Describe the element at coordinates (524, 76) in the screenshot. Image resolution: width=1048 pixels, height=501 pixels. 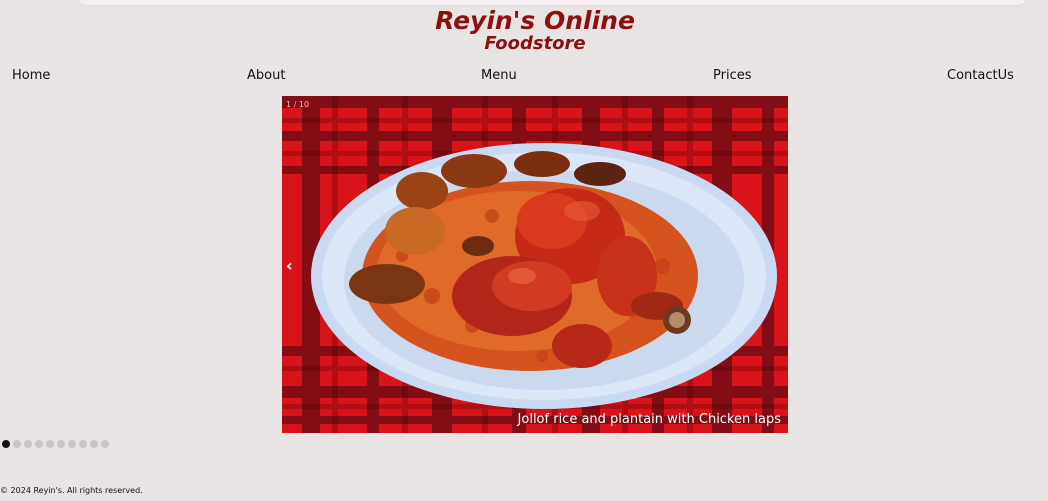
I see `main-nav: Home About Menu Prices ContactUs` at that location.